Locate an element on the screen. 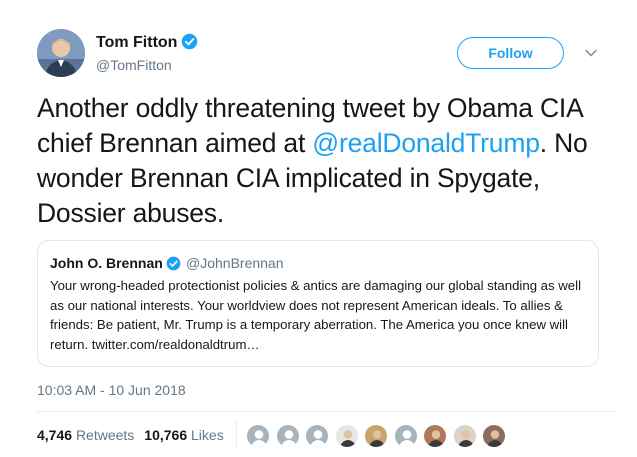  retweets-stat: 4,746 Retweets is located at coordinates (85, 435).